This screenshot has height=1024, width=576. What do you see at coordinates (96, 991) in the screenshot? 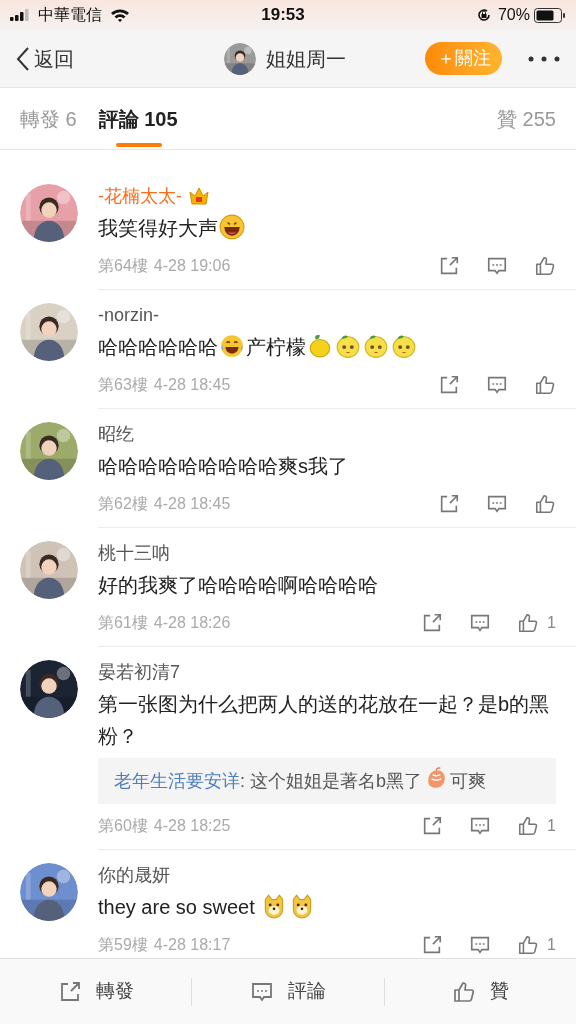
I see `repost-button: 轉發` at bounding box center [96, 991].